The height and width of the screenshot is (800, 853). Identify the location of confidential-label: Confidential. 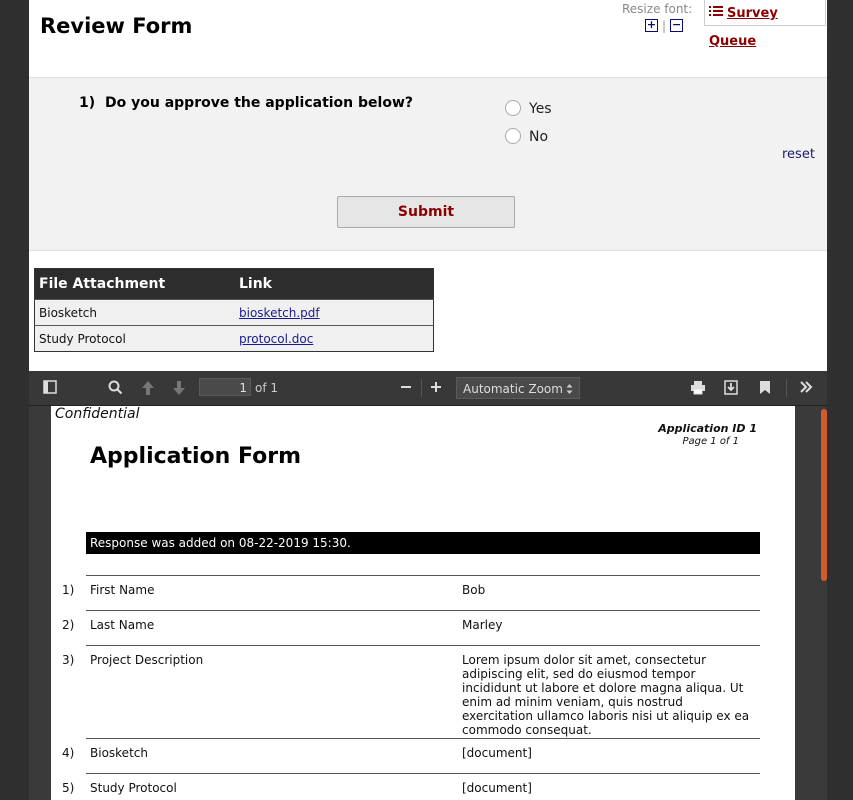
(97, 414).